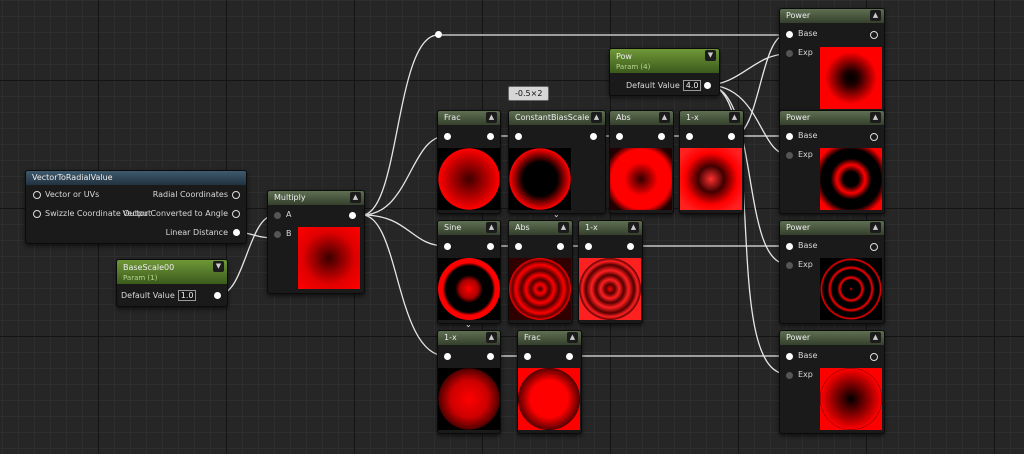 Image resolution: width=1024 pixels, height=454 pixels. I want to click on input-pin-swizzle, so click(37, 214).